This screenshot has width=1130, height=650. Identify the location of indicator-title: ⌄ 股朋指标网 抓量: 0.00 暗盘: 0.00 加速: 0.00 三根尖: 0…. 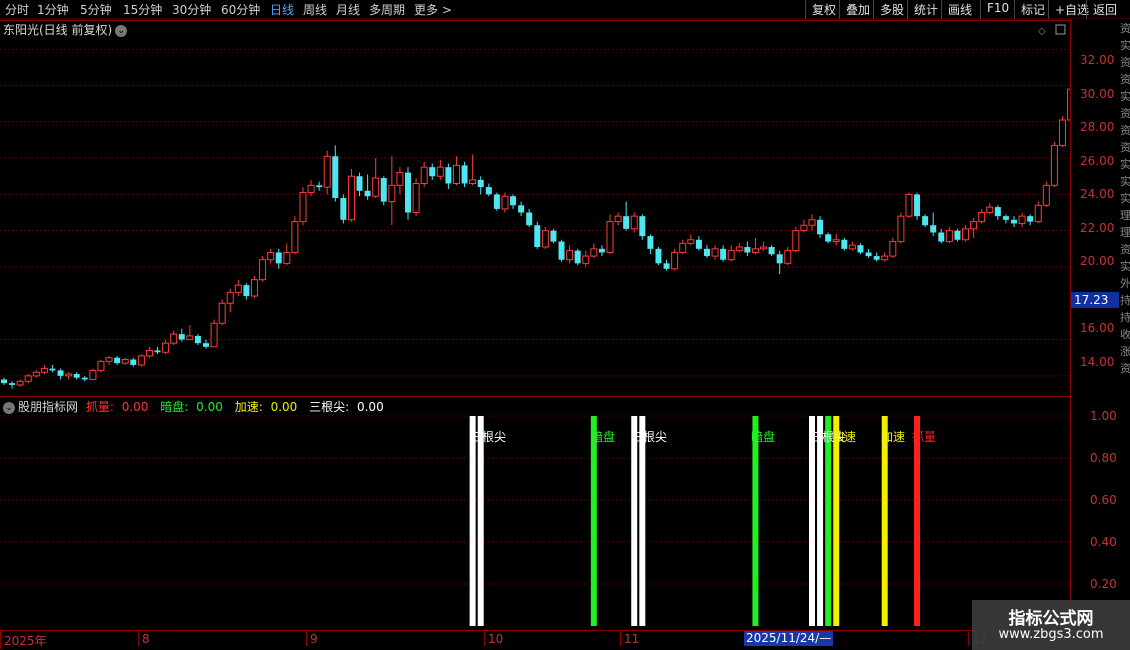
(197, 406).